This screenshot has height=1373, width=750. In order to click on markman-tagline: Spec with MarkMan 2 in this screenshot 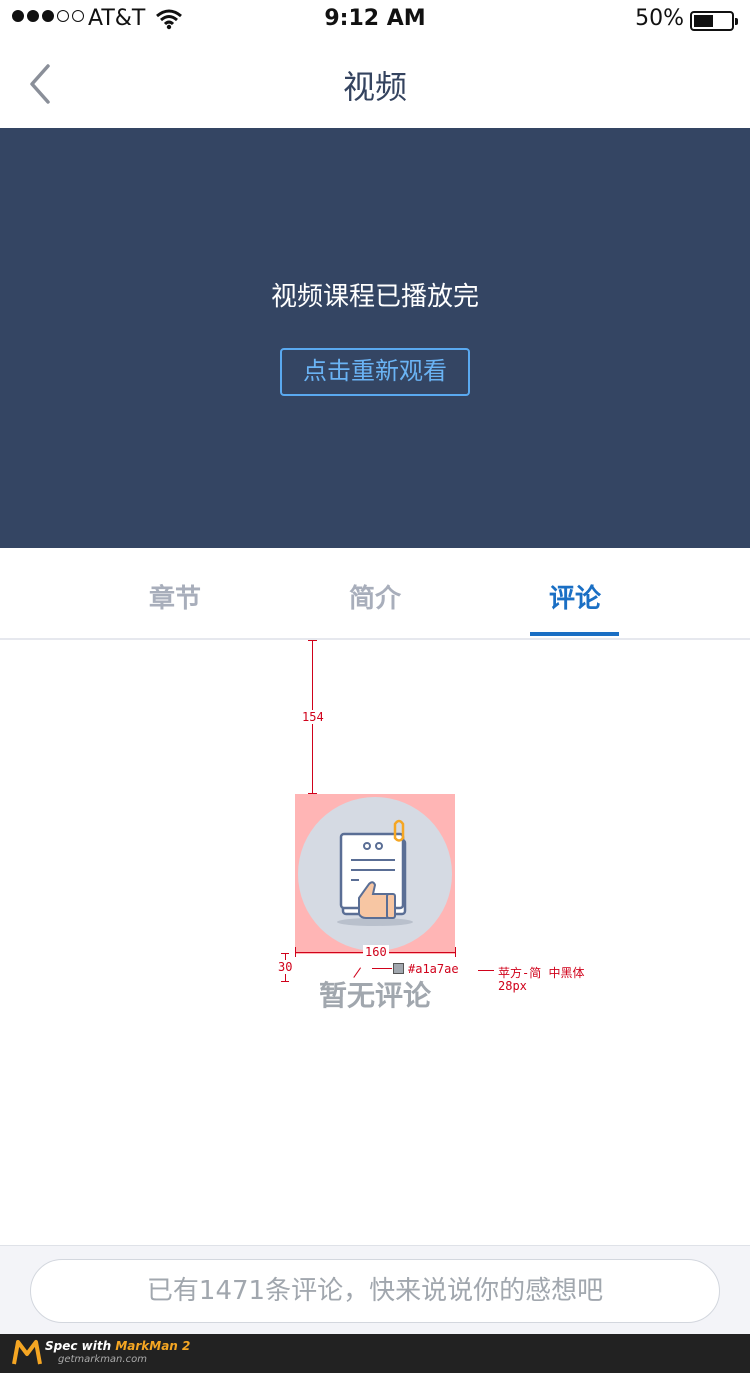, I will do `click(118, 1346)`.